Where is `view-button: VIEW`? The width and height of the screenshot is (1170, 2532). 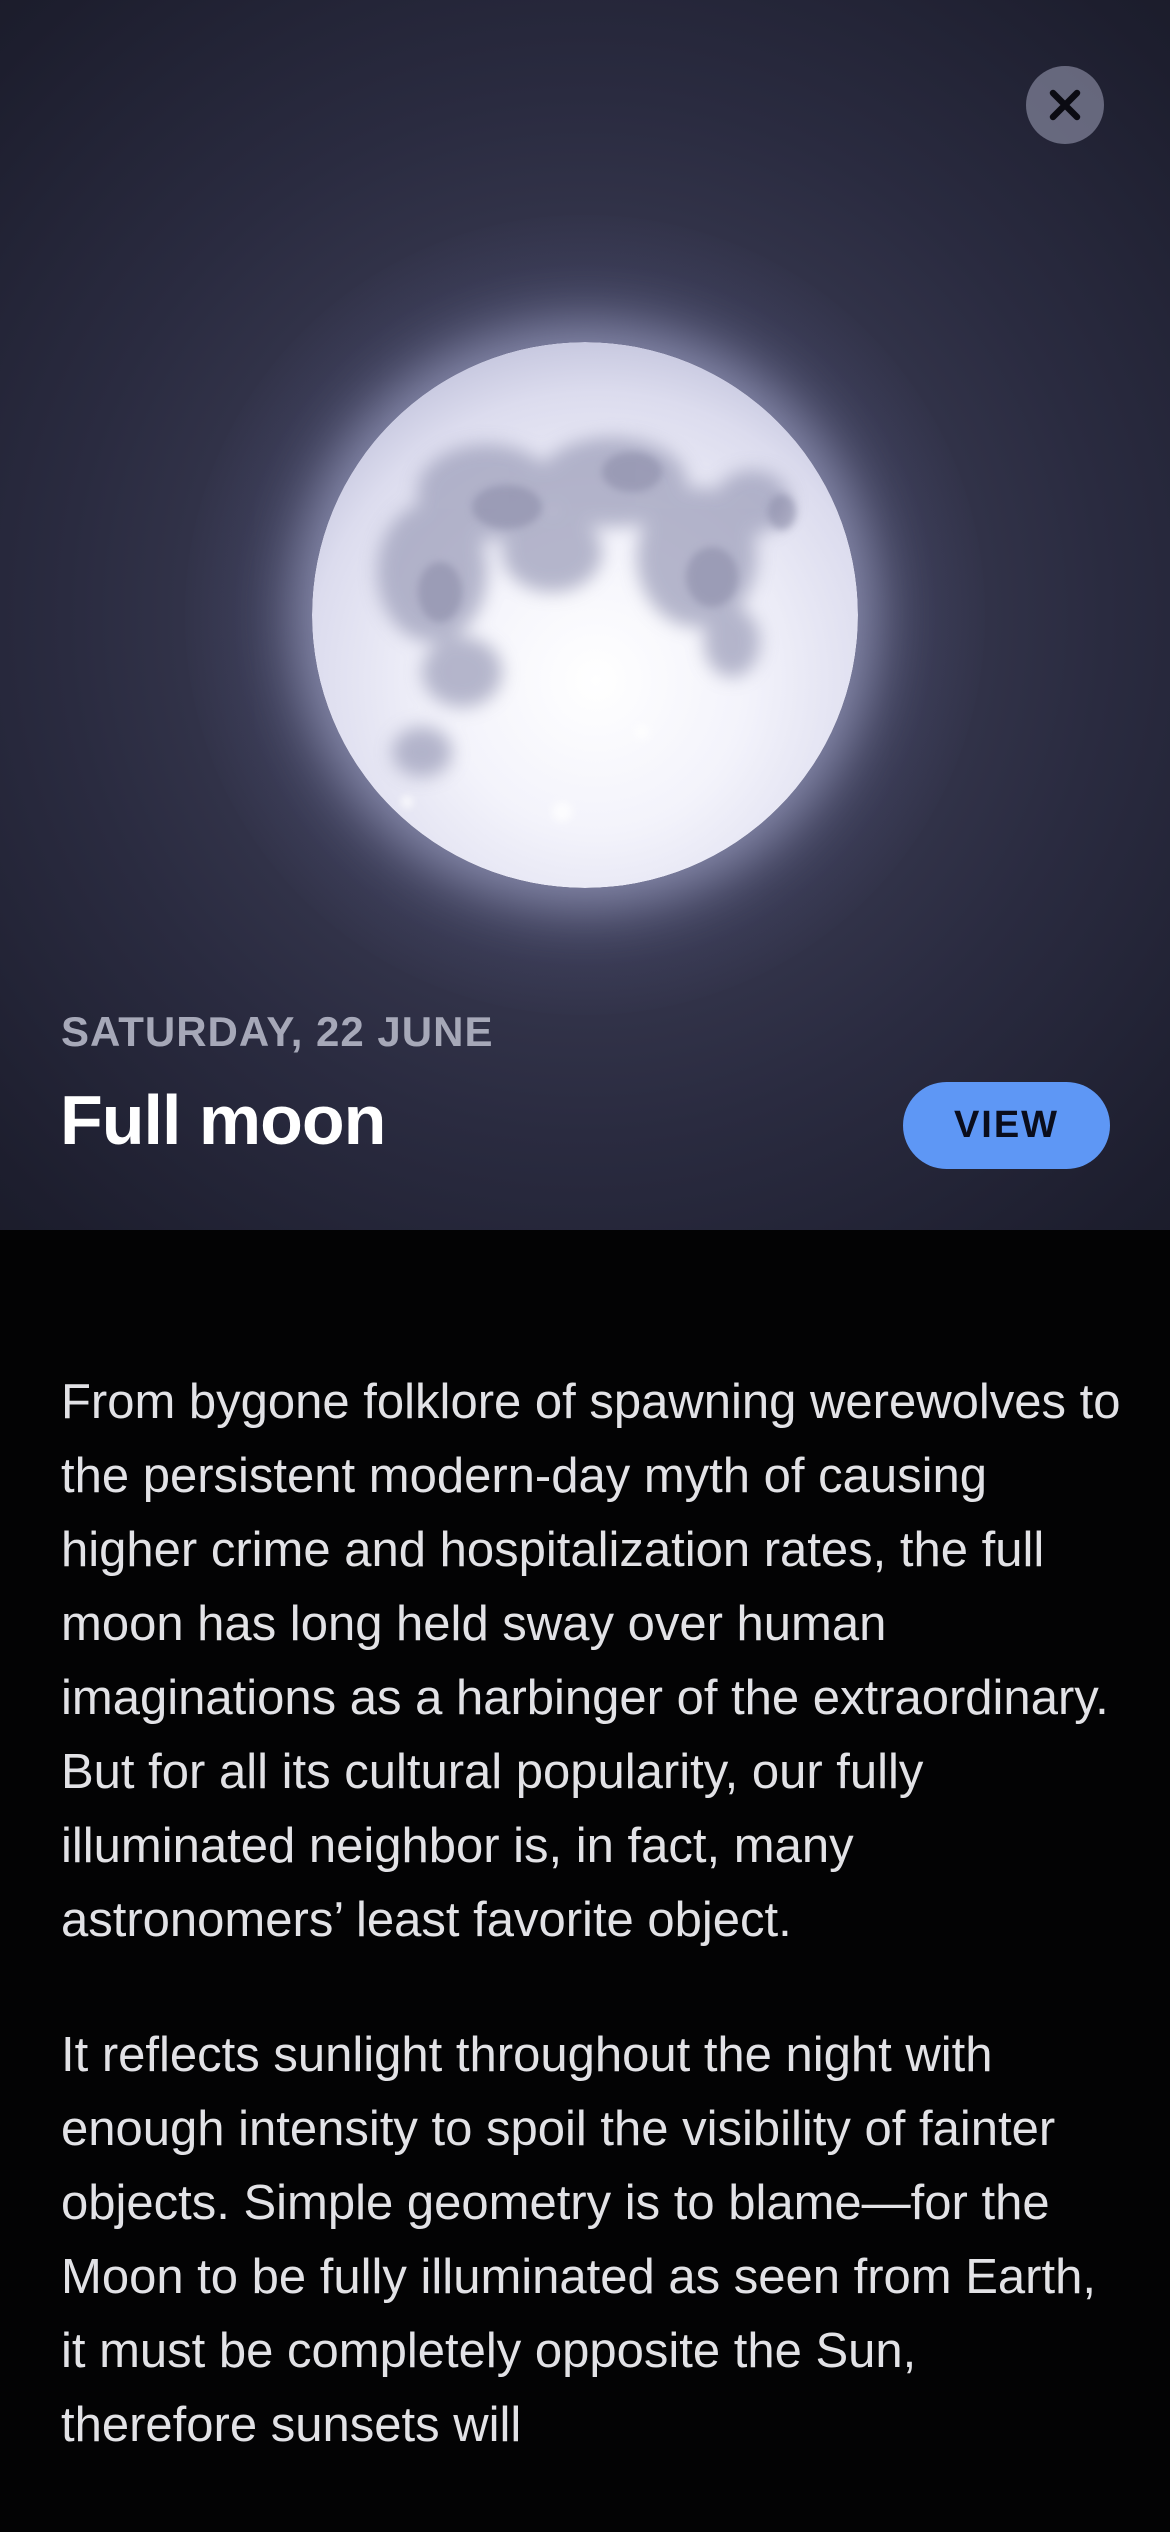
view-button: VIEW is located at coordinates (1006, 1125).